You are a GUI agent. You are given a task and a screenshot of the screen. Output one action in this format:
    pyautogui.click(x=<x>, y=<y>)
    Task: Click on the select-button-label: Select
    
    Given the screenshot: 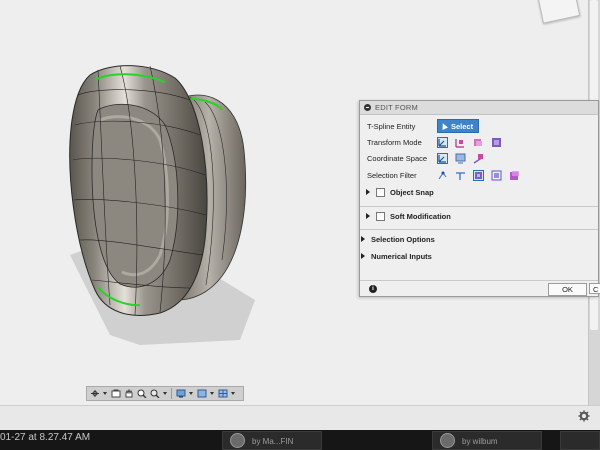 What is the action you would take?
    pyautogui.click(x=462, y=126)
    